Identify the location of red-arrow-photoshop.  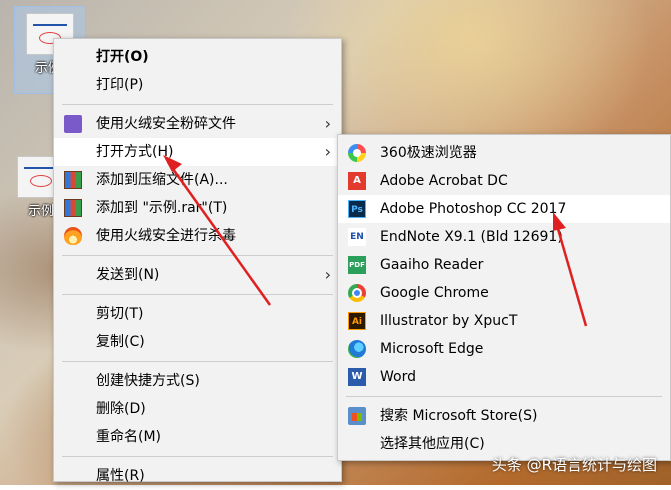
(570, 269).